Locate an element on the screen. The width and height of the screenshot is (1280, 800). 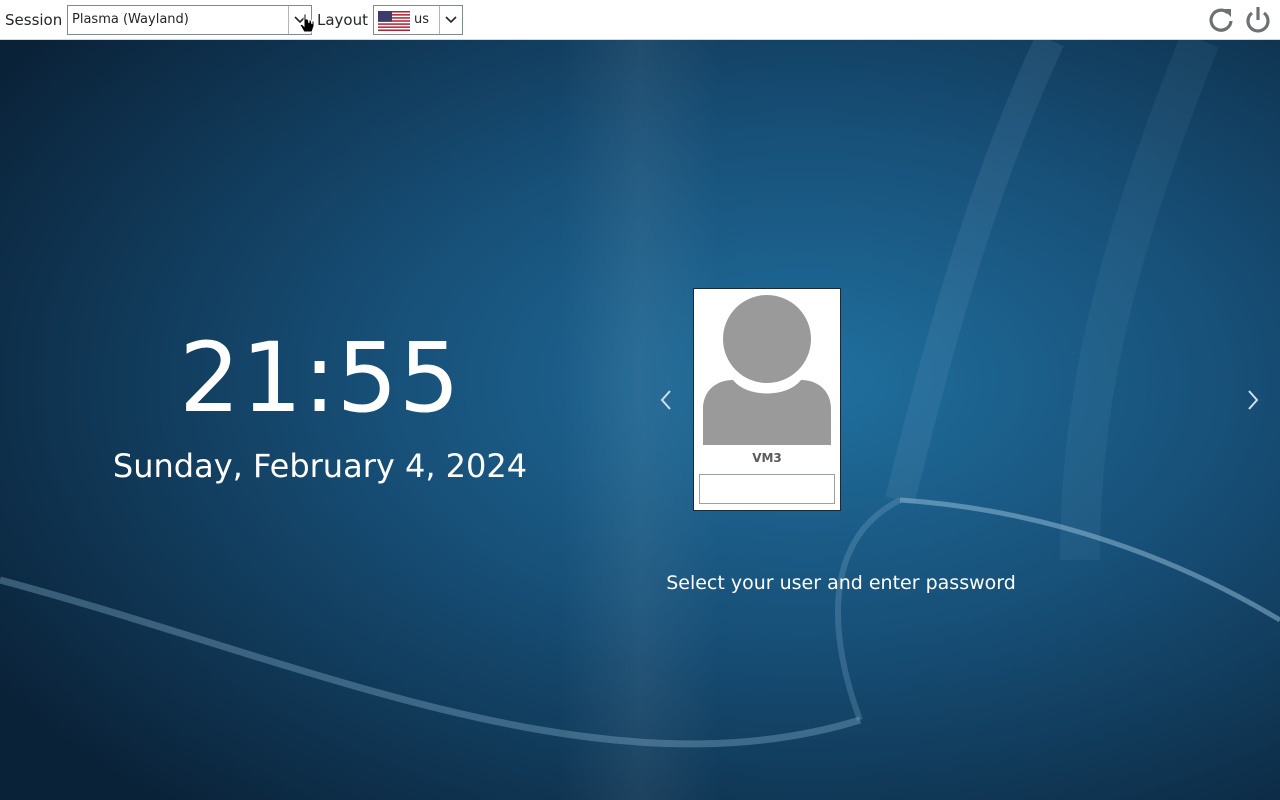
shutdown-button is located at coordinates (1258, 20).